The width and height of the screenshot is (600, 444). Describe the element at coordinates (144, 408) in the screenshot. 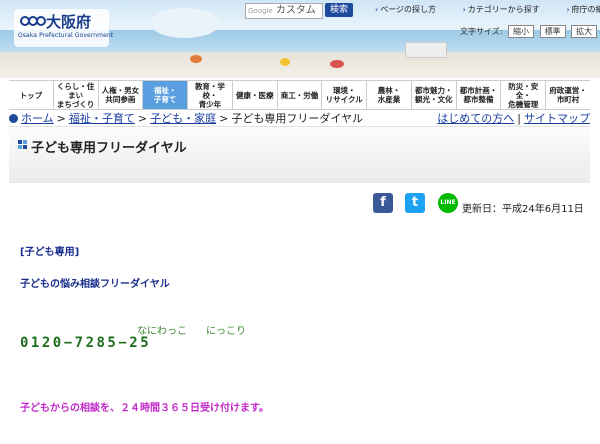

I see `content-note: 子どもからの相談を、２４時間３６５日受け付けます。` at that location.